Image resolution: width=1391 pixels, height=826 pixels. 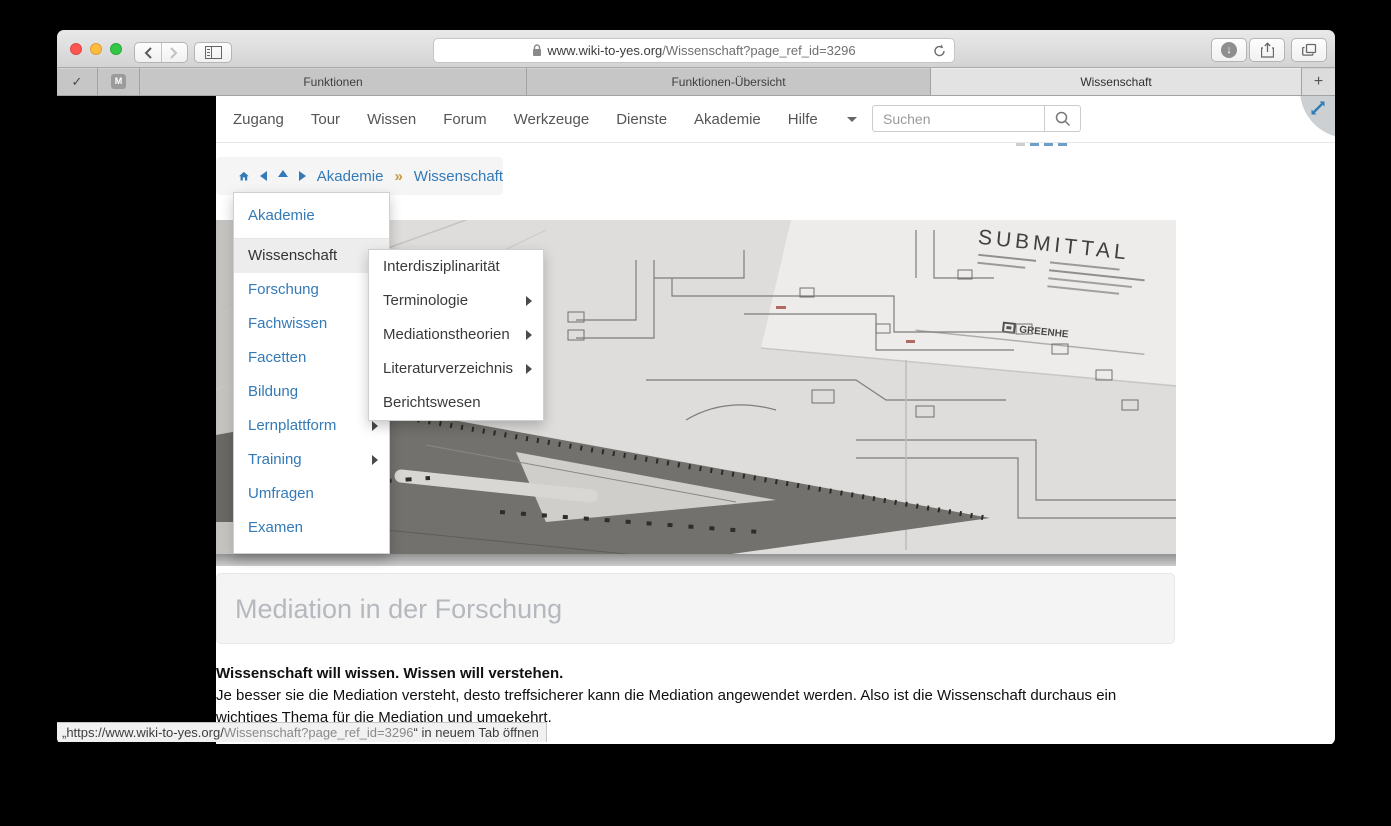 I want to click on search-button, so click(x=1062, y=118).